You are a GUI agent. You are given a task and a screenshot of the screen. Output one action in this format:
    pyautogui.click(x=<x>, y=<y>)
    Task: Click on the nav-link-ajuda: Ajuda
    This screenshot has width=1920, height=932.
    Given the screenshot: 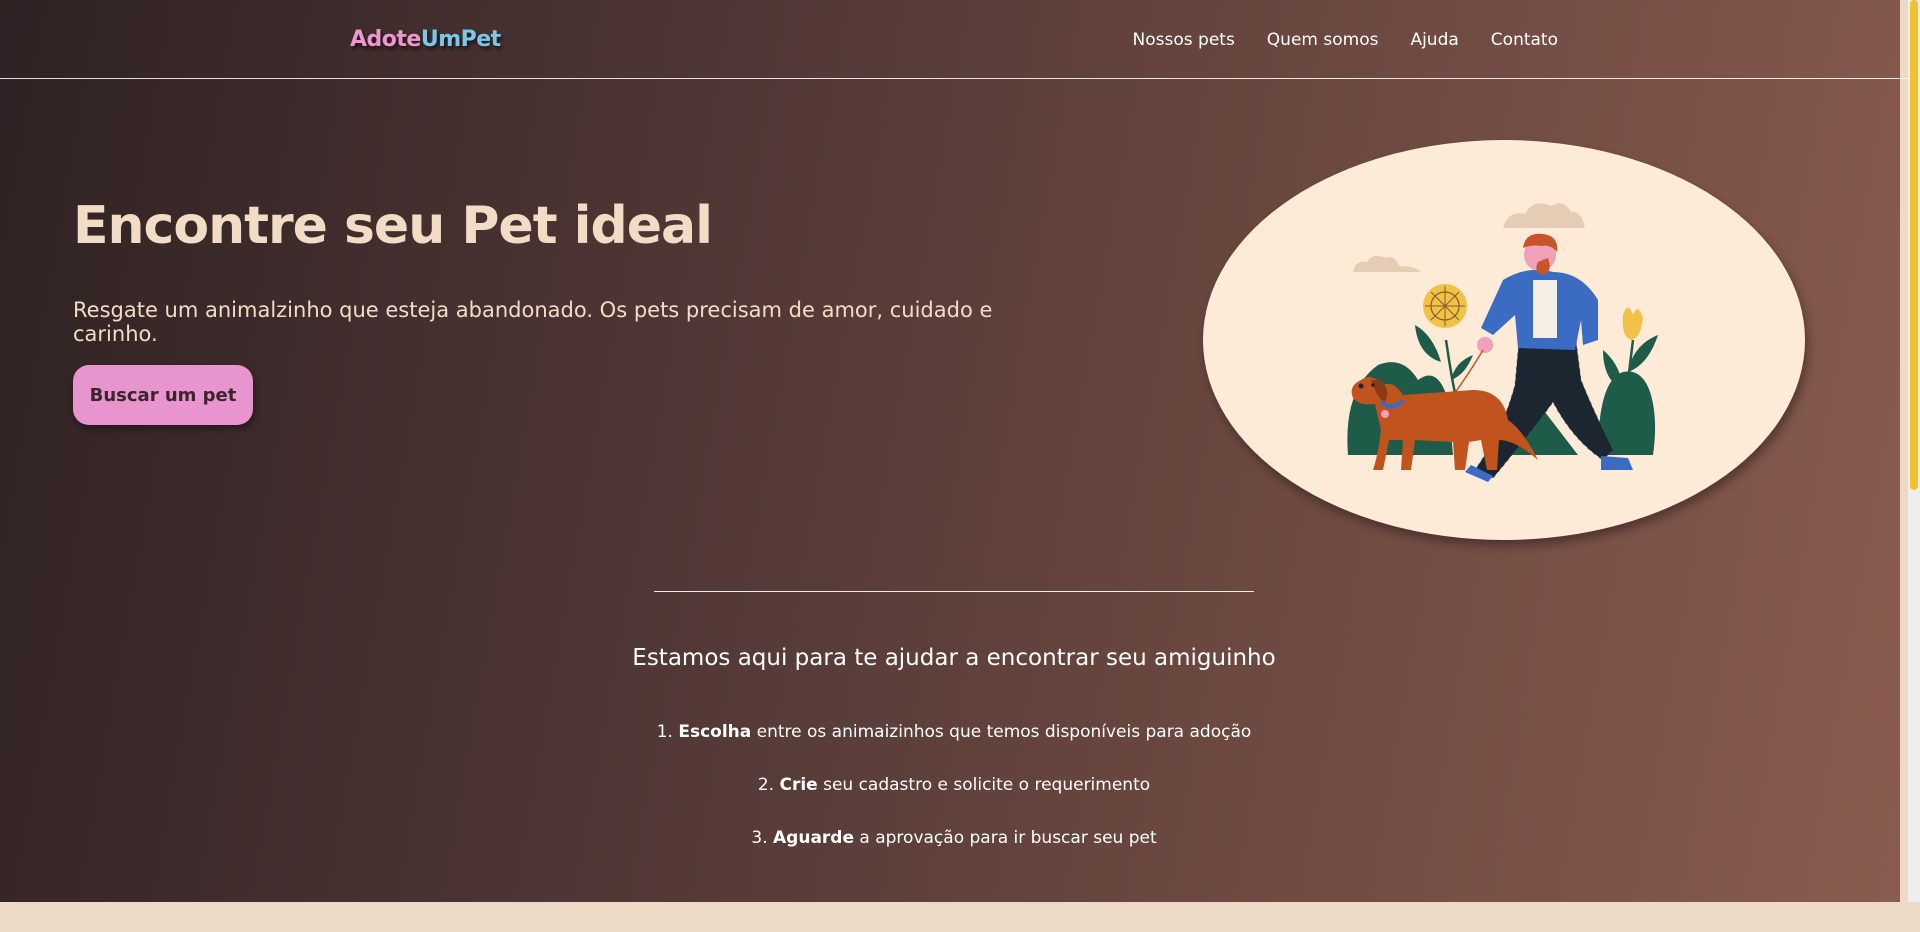 What is the action you would take?
    pyautogui.click(x=1434, y=40)
    